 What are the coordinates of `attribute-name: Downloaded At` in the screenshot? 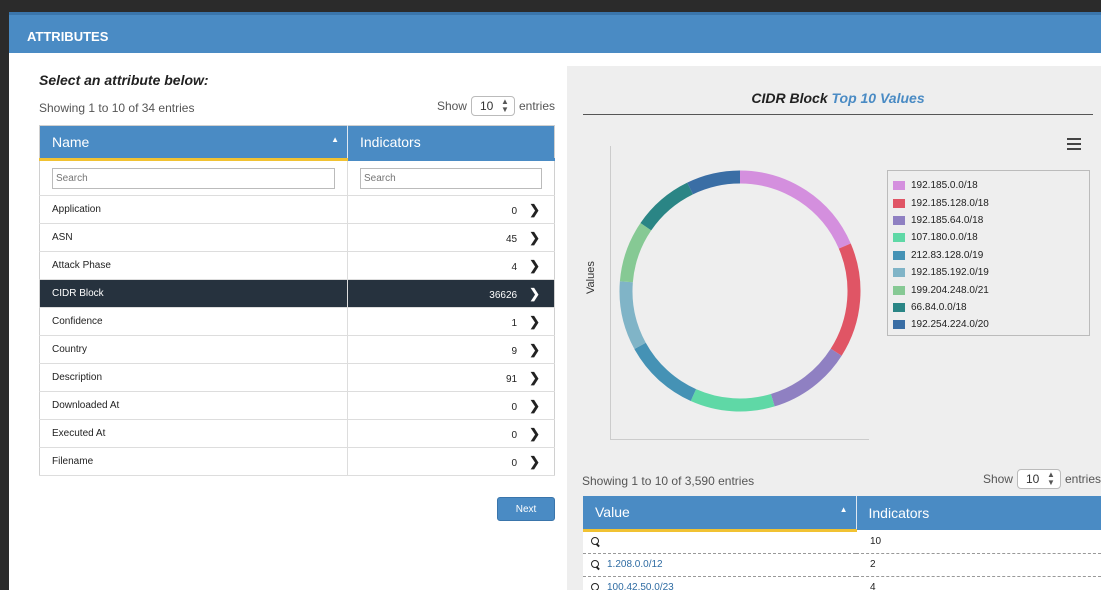 It's located at (193, 405).